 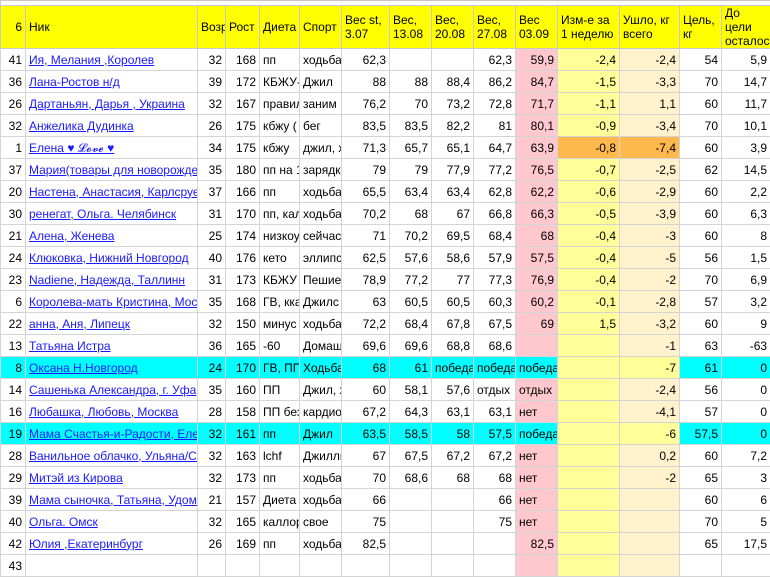 I want to click on height-cell: 180, so click(x=243, y=170).